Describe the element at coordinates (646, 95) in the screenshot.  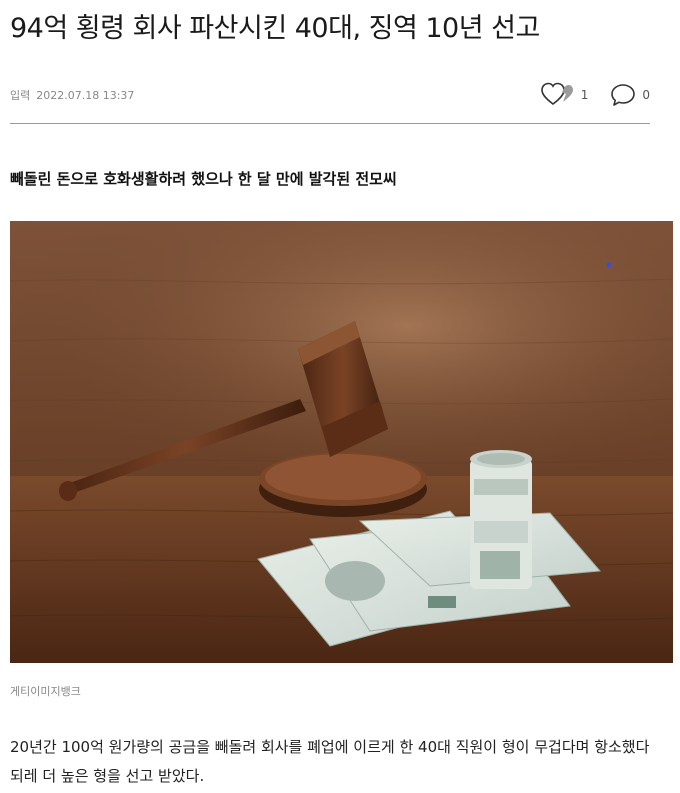
I see `comment-count: 0` at that location.